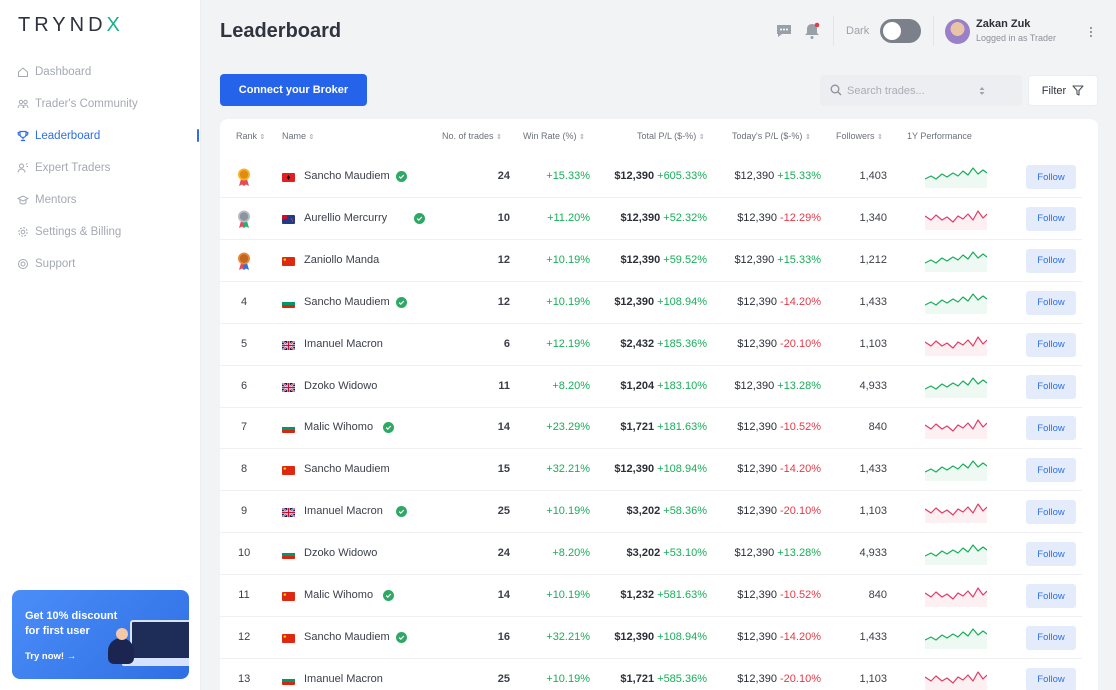  I want to click on dark-mode-toggle, so click(900, 31).